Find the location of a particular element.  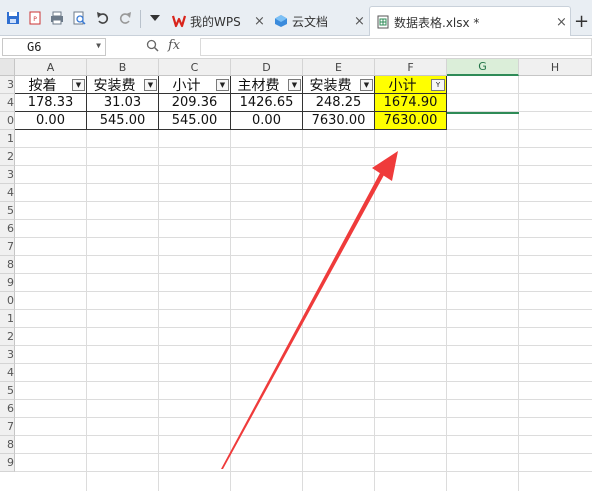

insert-function-button: fx is located at coordinates (174, 45).